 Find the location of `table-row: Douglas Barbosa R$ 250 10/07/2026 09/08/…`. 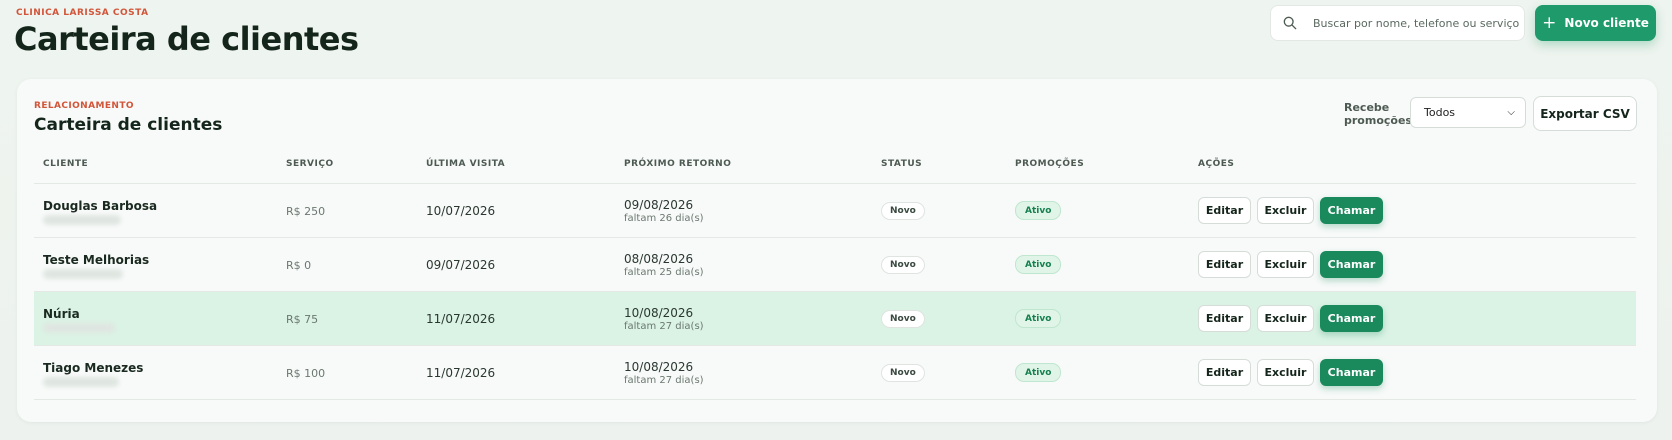

table-row: Douglas Barbosa R$ 250 10/07/2026 09/08/… is located at coordinates (835, 211).